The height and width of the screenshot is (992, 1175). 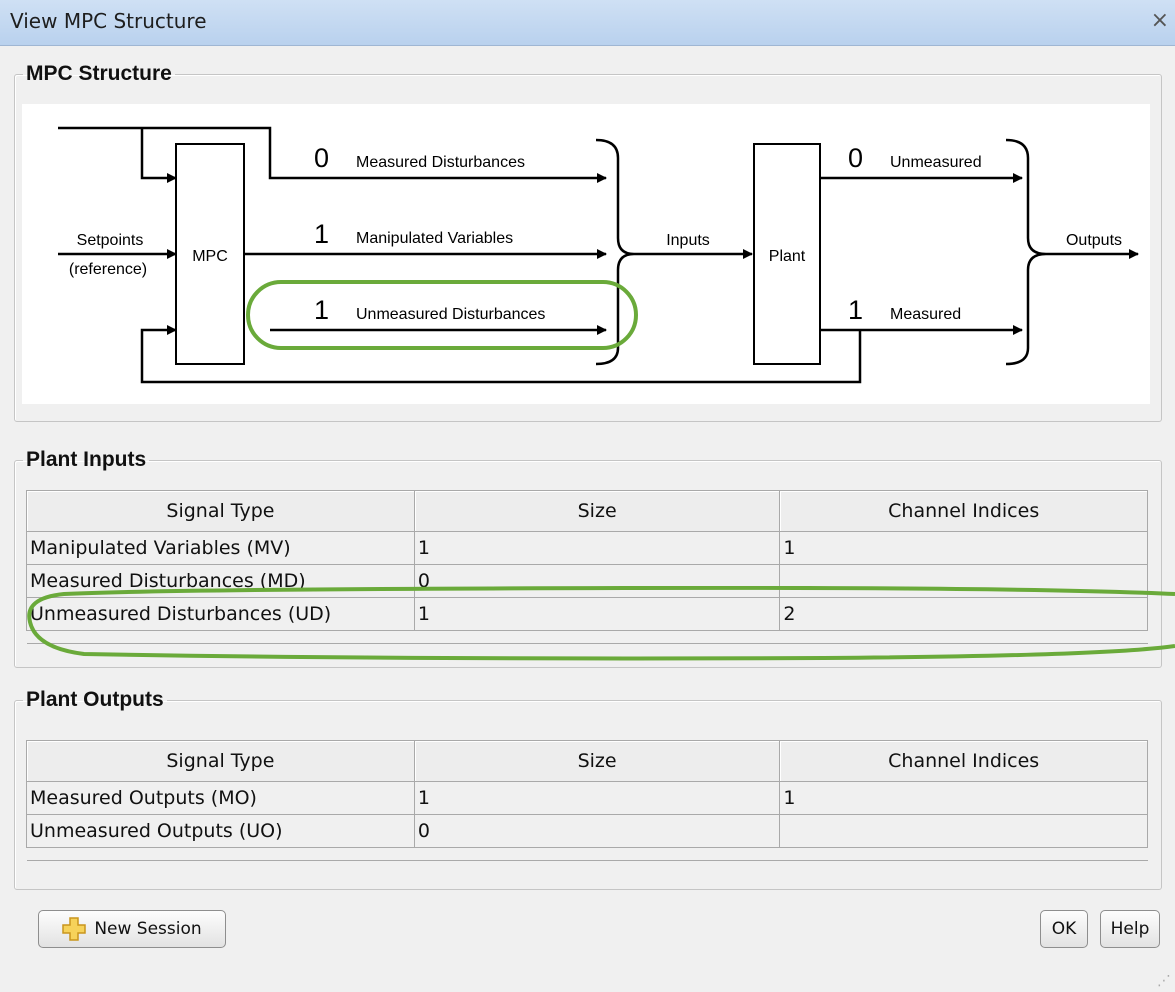 What do you see at coordinates (321, 234) in the screenshot?
I see `mv-count: 1` at bounding box center [321, 234].